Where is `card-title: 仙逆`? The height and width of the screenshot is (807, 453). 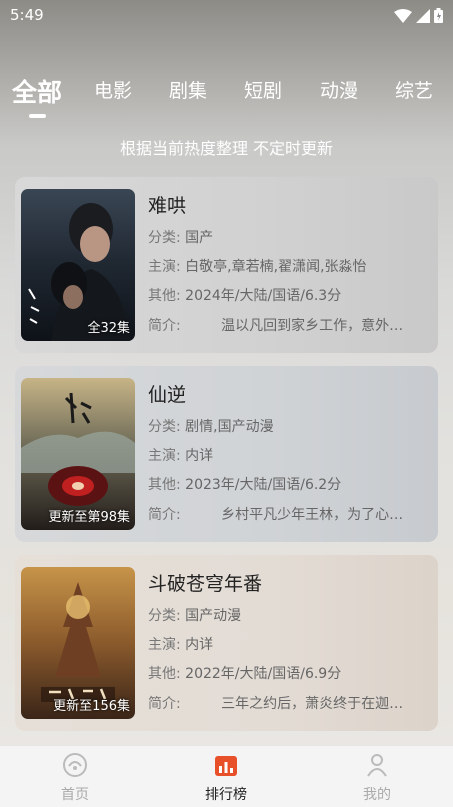 card-title: 仙逆 is located at coordinates (167, 393).